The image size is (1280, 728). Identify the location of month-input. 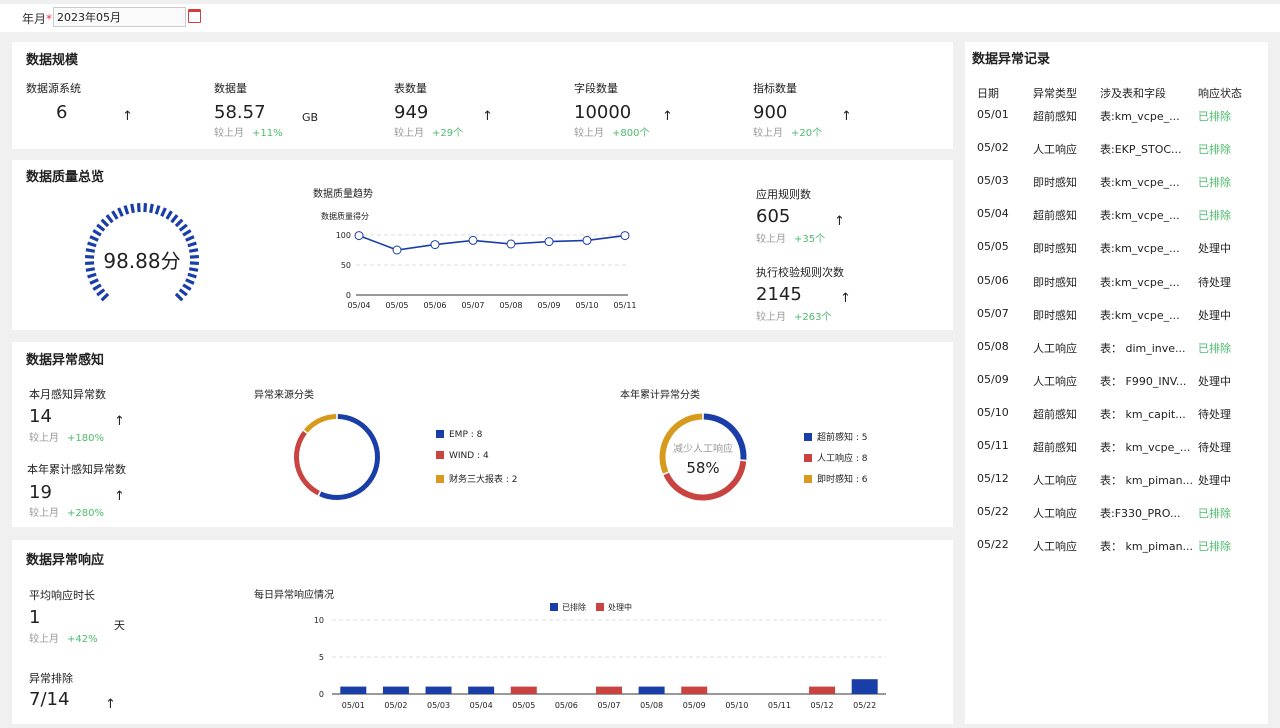
(119, 17).